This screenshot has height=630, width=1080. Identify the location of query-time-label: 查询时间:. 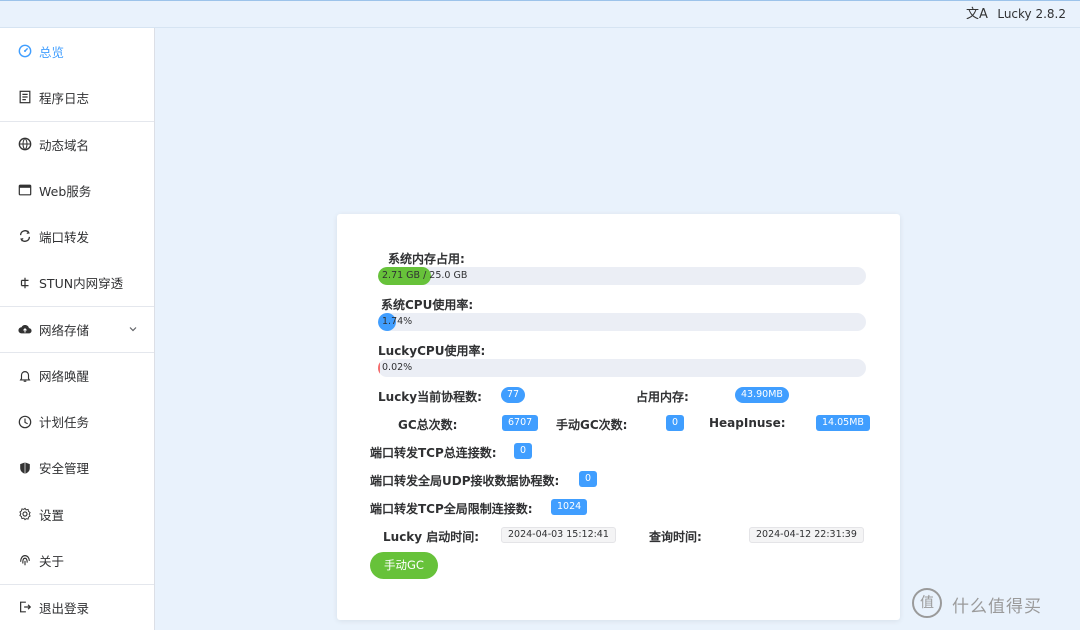
(675, 537).